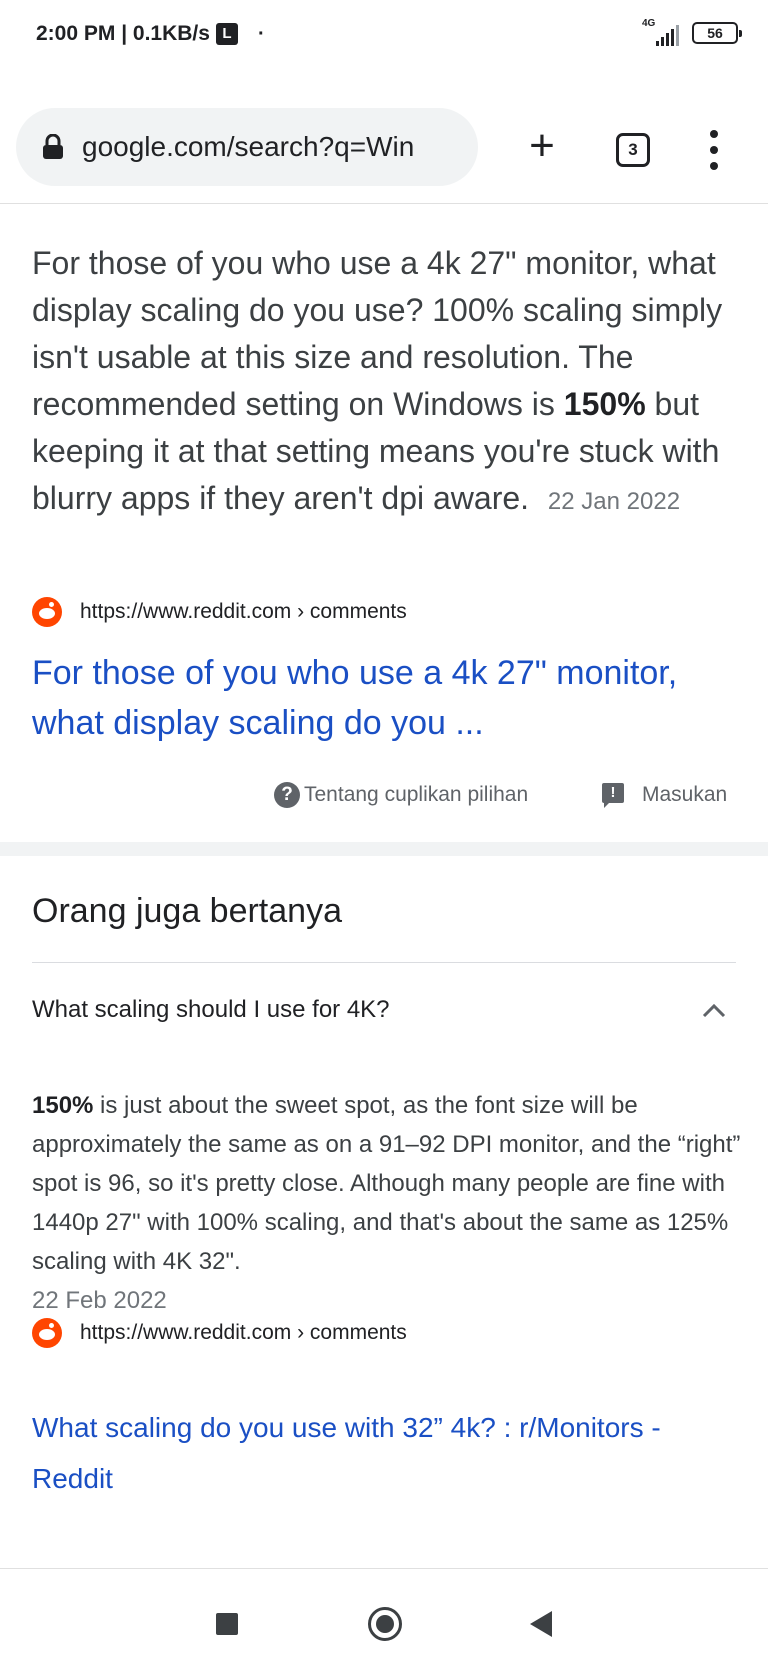 The image size is (768, 1664). I want to click on feedback-icon: !, so click(613, 795).